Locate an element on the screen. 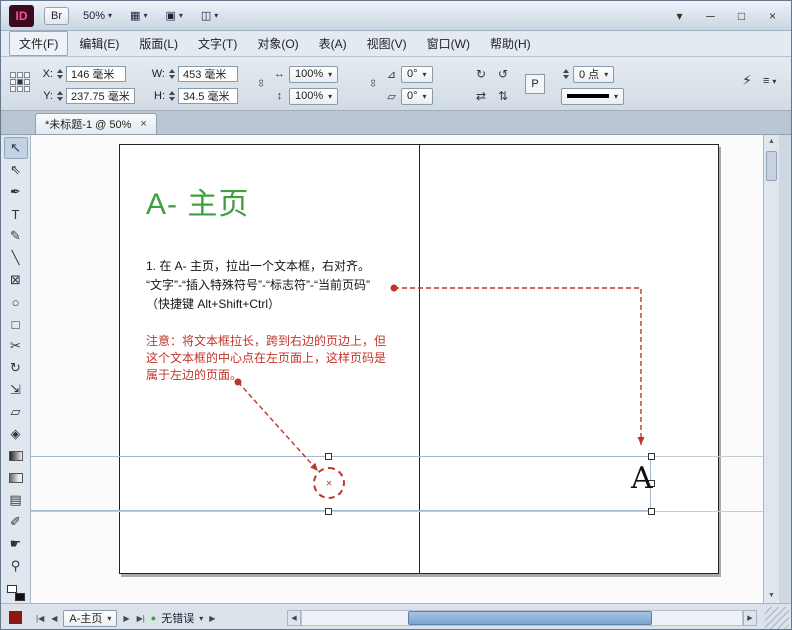  scissors-tool: ✂ is located at coordinates (16, 346).